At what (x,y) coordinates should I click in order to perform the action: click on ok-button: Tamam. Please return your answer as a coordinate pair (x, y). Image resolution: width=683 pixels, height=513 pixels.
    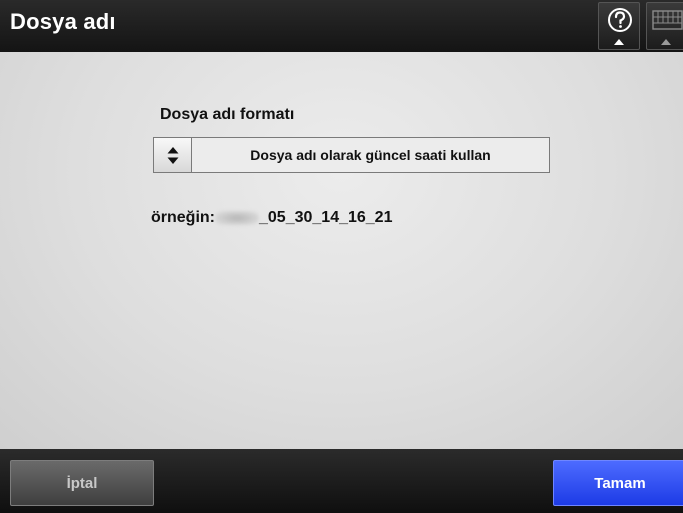
    Looking at the image, I should click on (618, 483).